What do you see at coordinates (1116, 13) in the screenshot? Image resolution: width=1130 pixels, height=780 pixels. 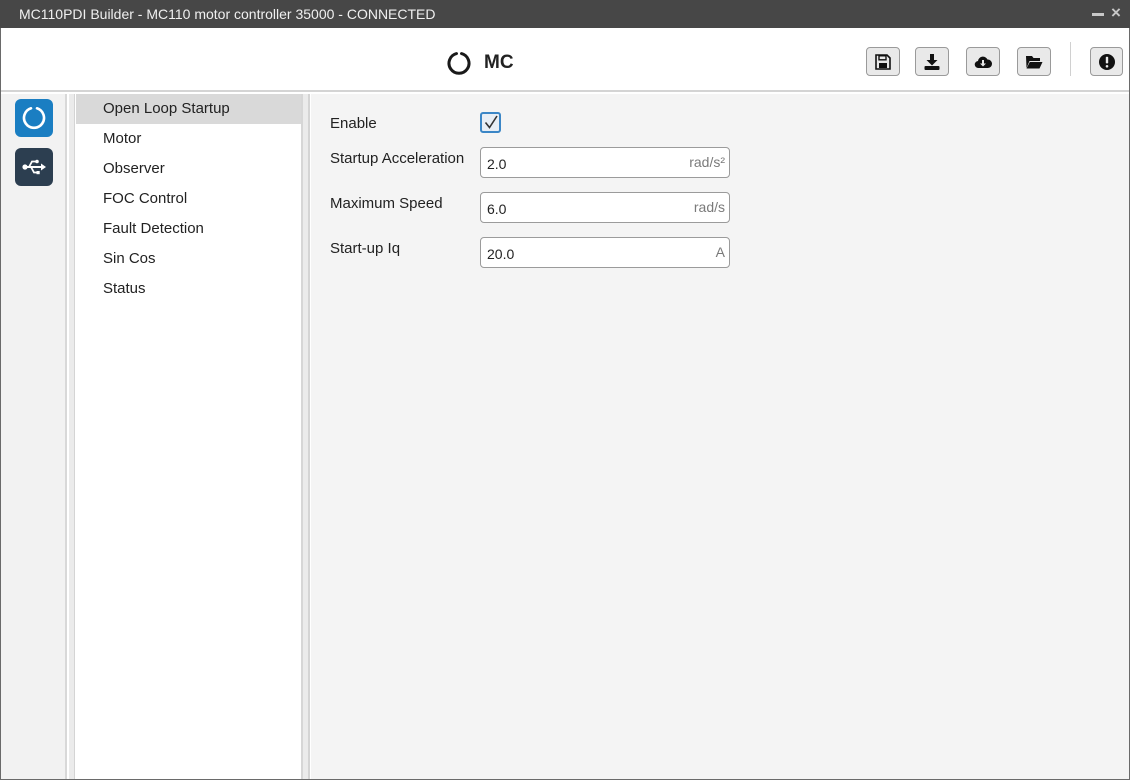 I see `close-button: ×` at bounding box center [1116, 13].